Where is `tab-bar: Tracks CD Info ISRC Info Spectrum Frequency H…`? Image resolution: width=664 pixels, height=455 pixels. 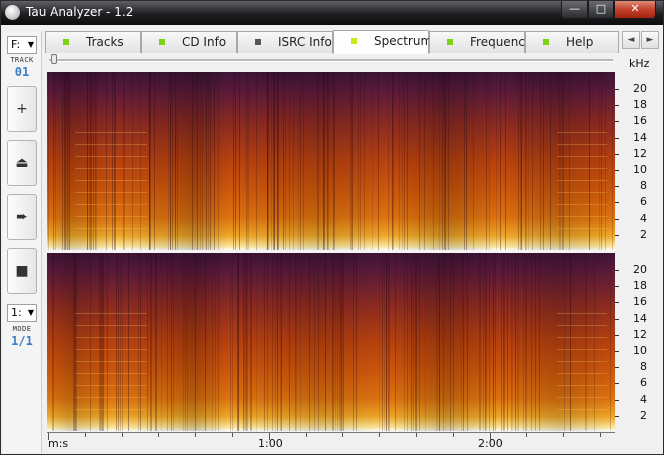
tab-bar: Tracks CD Info ISRC Info Spectrum Frequency H… is located at coordinates (332, 42).